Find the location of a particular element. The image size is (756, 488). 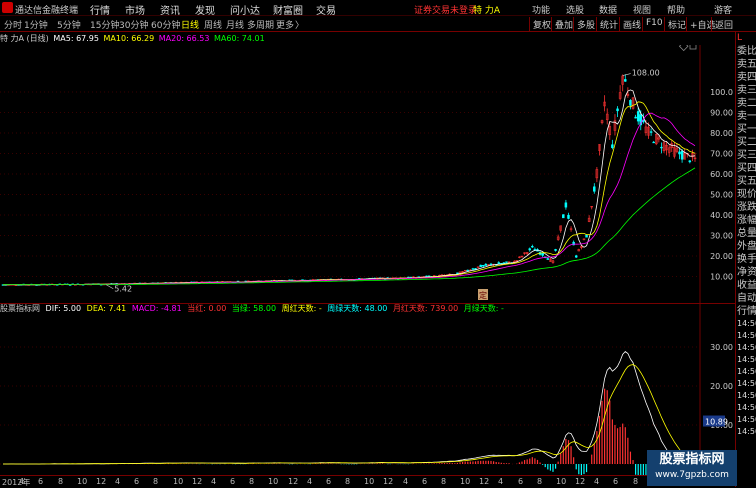

x-tick-label: 2012年 is located at coordinates (16, 482).